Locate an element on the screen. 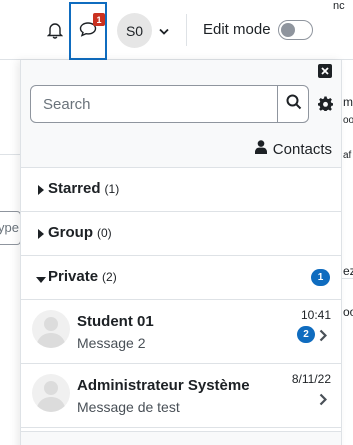 This screenshot has height=445, width=353. edit-mode-toggle is located at coordinates (295, 30).